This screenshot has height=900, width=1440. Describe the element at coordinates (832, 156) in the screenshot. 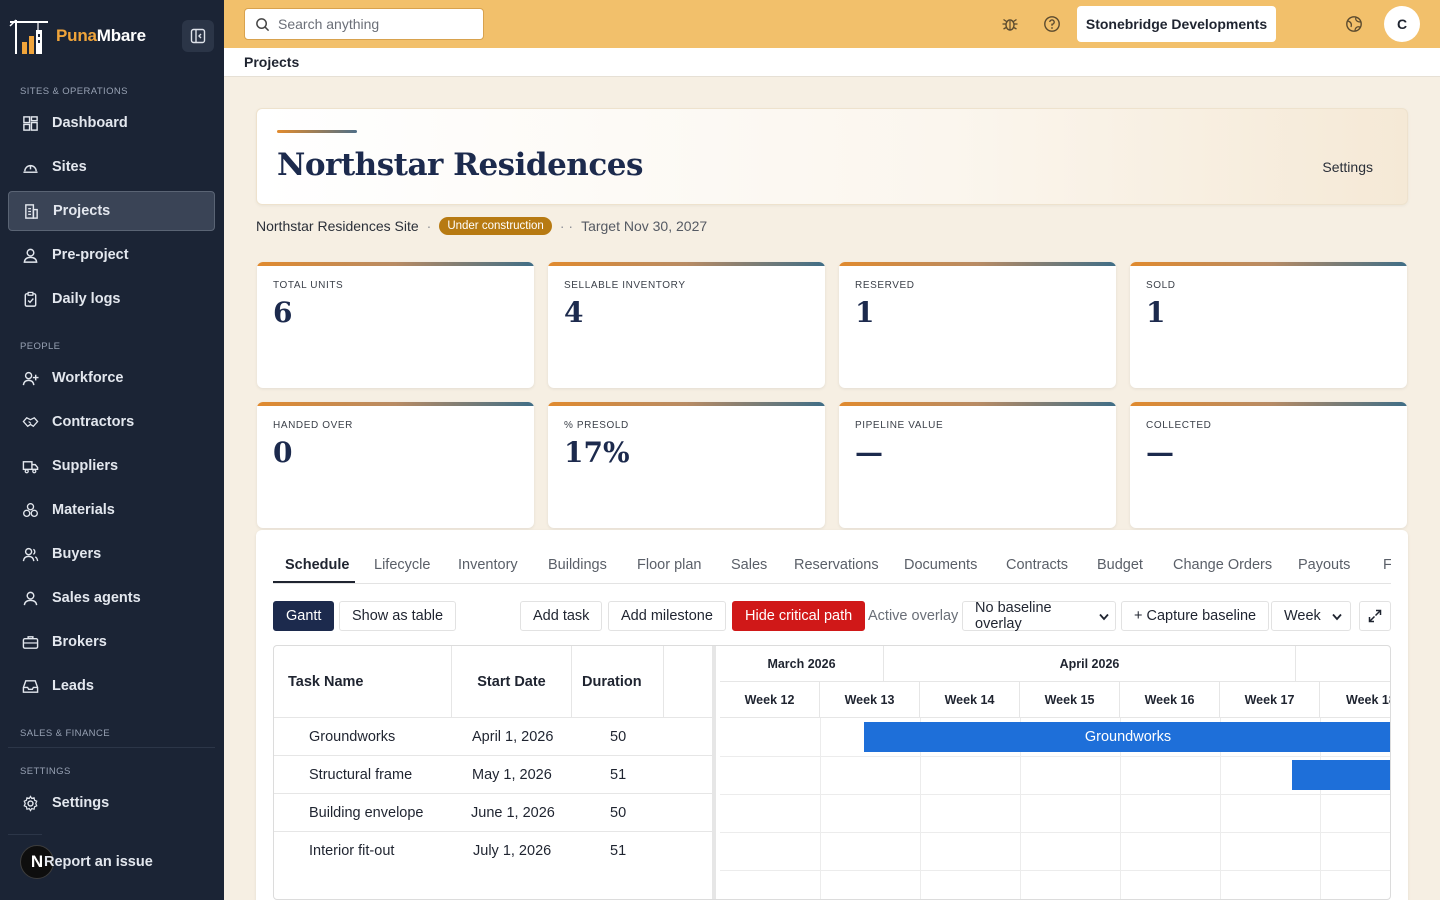

I see `project-hero: Northstar Residences Settings` at that location.